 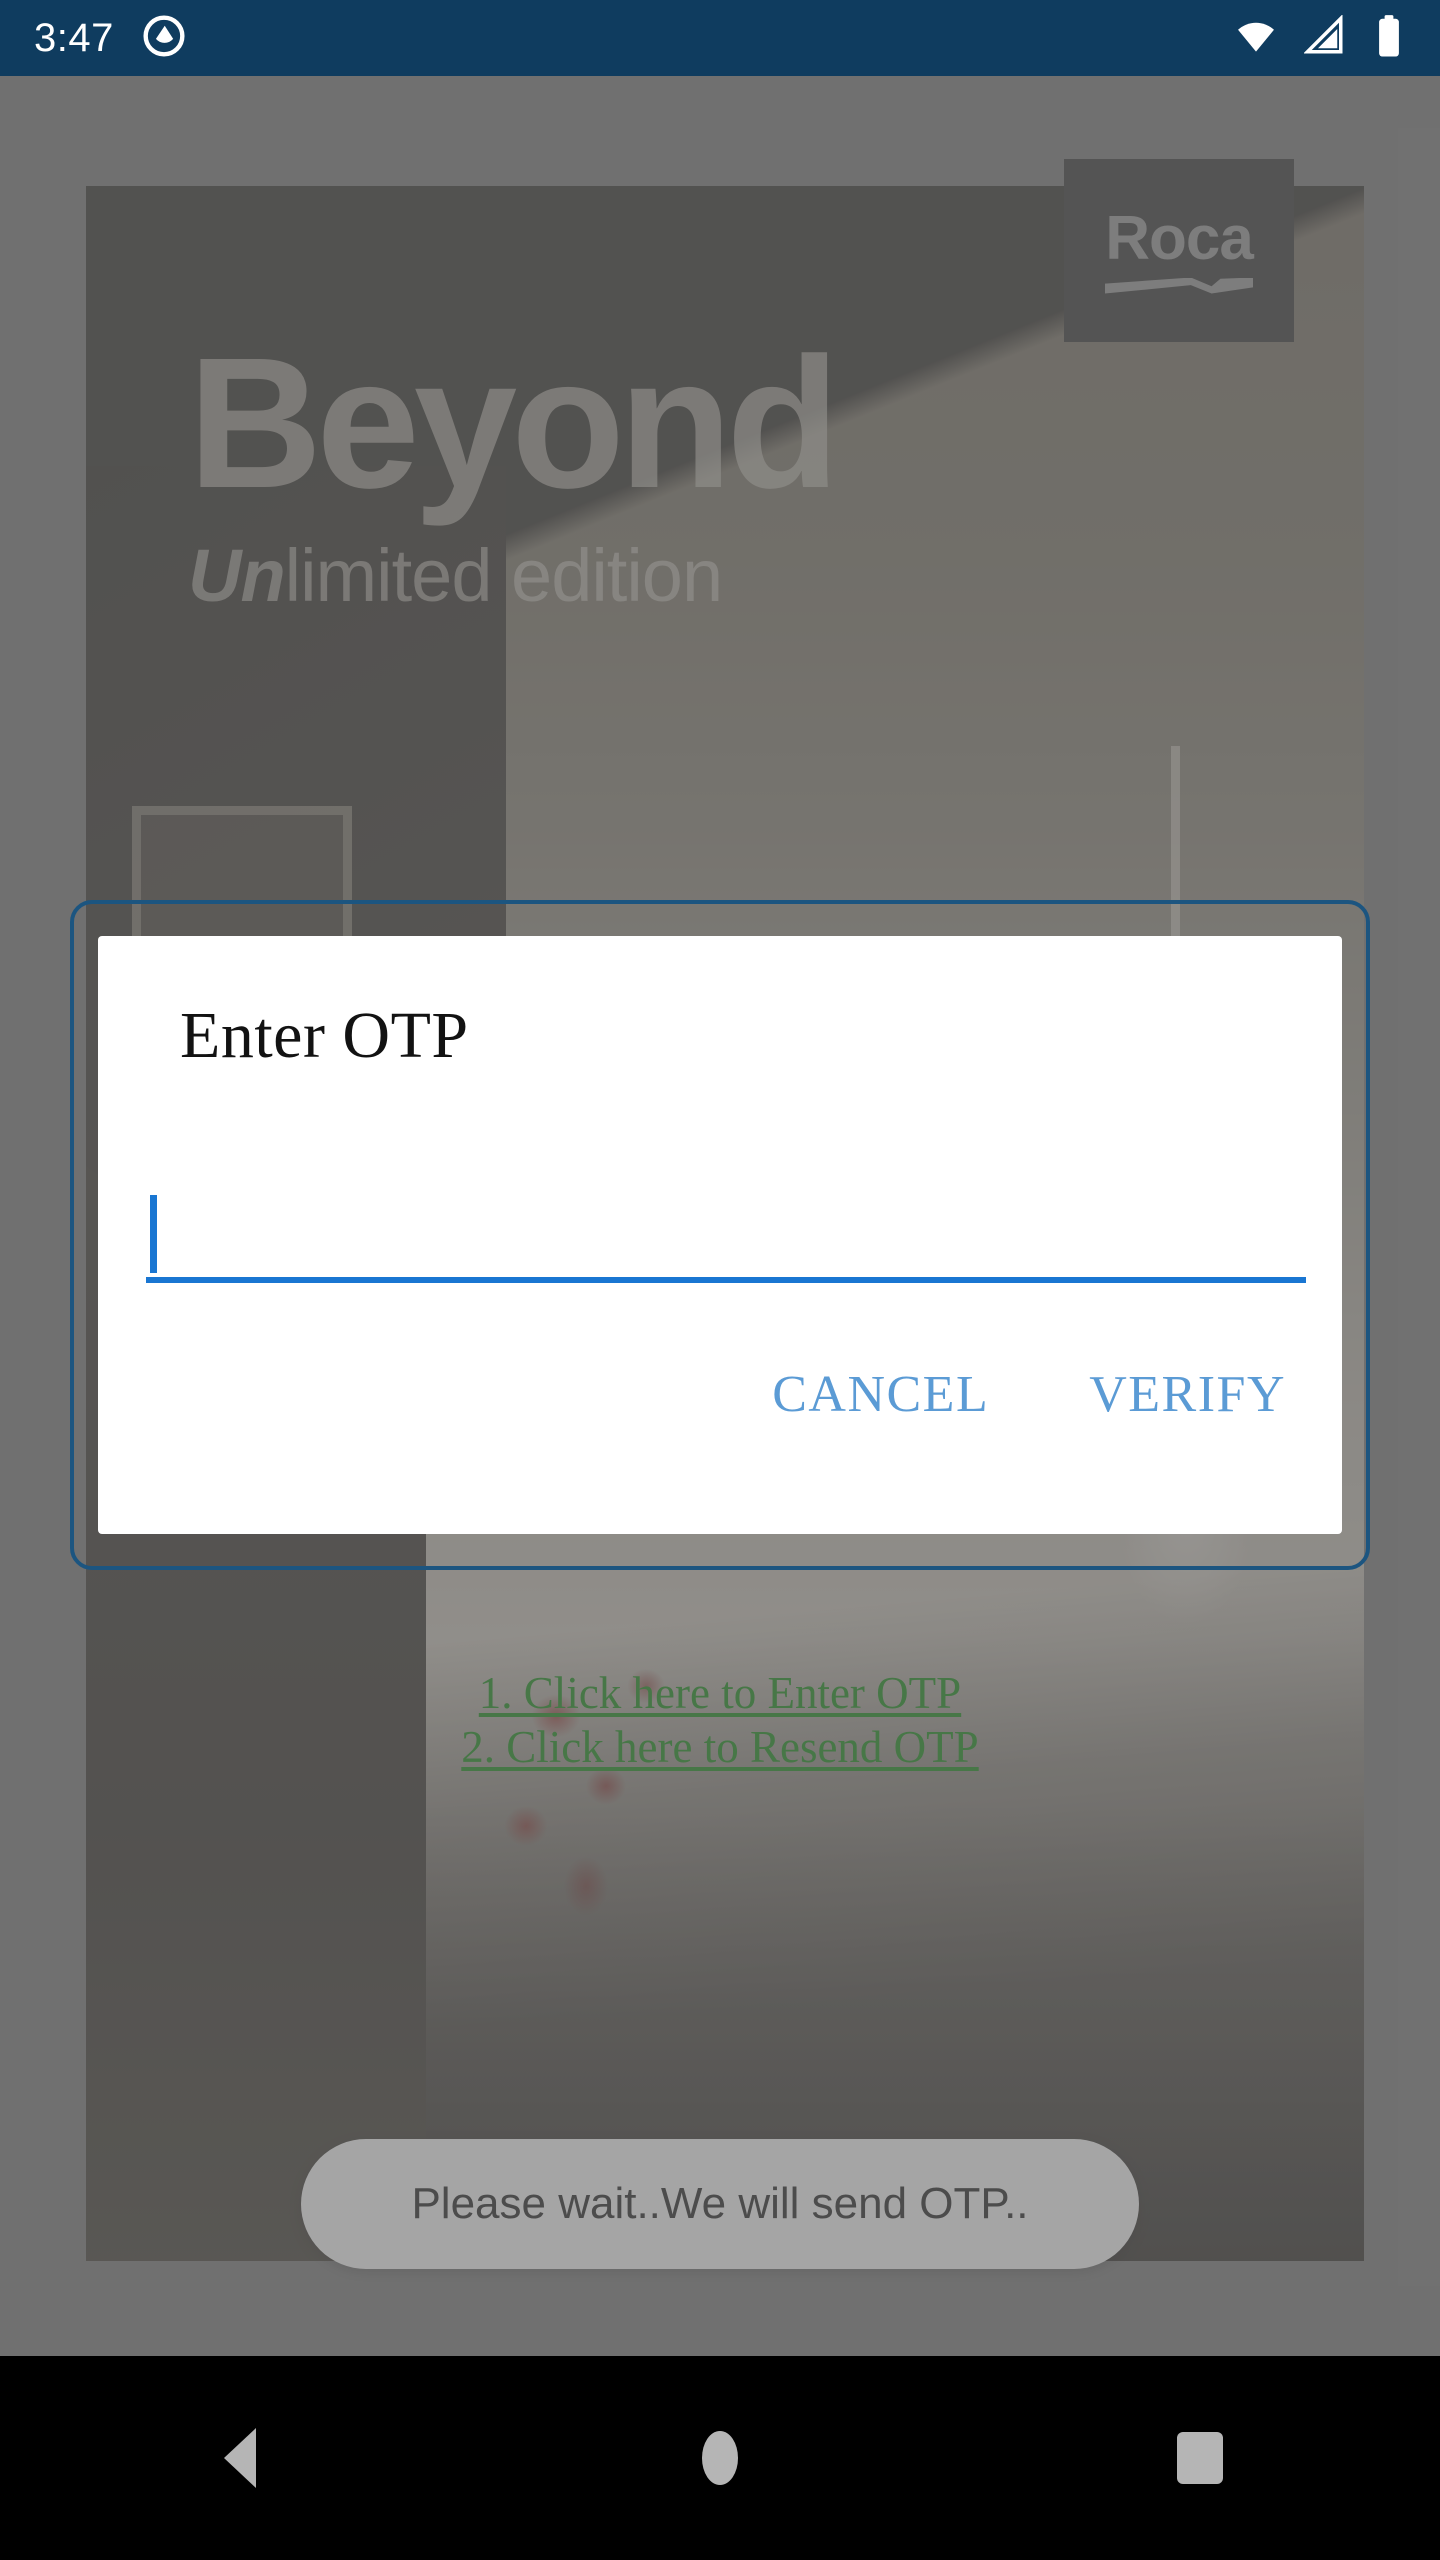 I want to click on back-triangle-icon, so click(x=240, y=2458).